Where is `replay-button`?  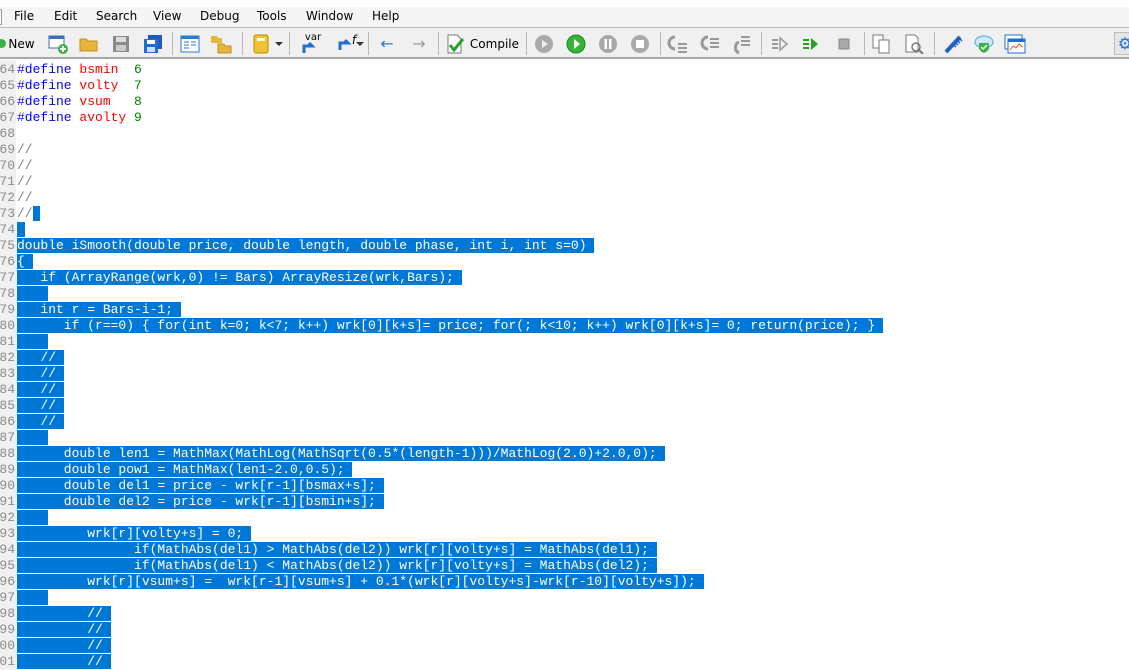 replay-button is located at coordinates (544, 43).